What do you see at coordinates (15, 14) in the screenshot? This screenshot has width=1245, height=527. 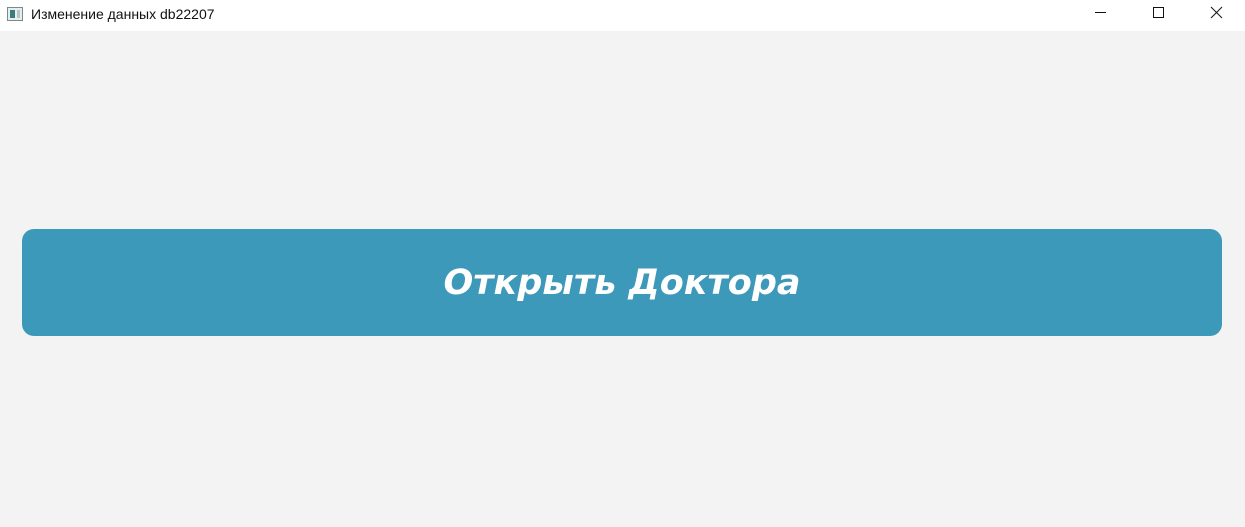 I see `app-window-icon` at bounding box center [15, 14].